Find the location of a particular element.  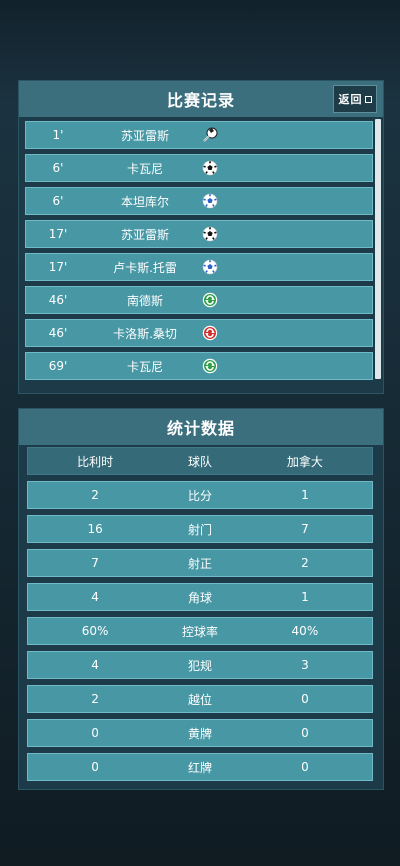

event-row: 46' 卡洛斯.桑切 is located at coordinates (199, 333).